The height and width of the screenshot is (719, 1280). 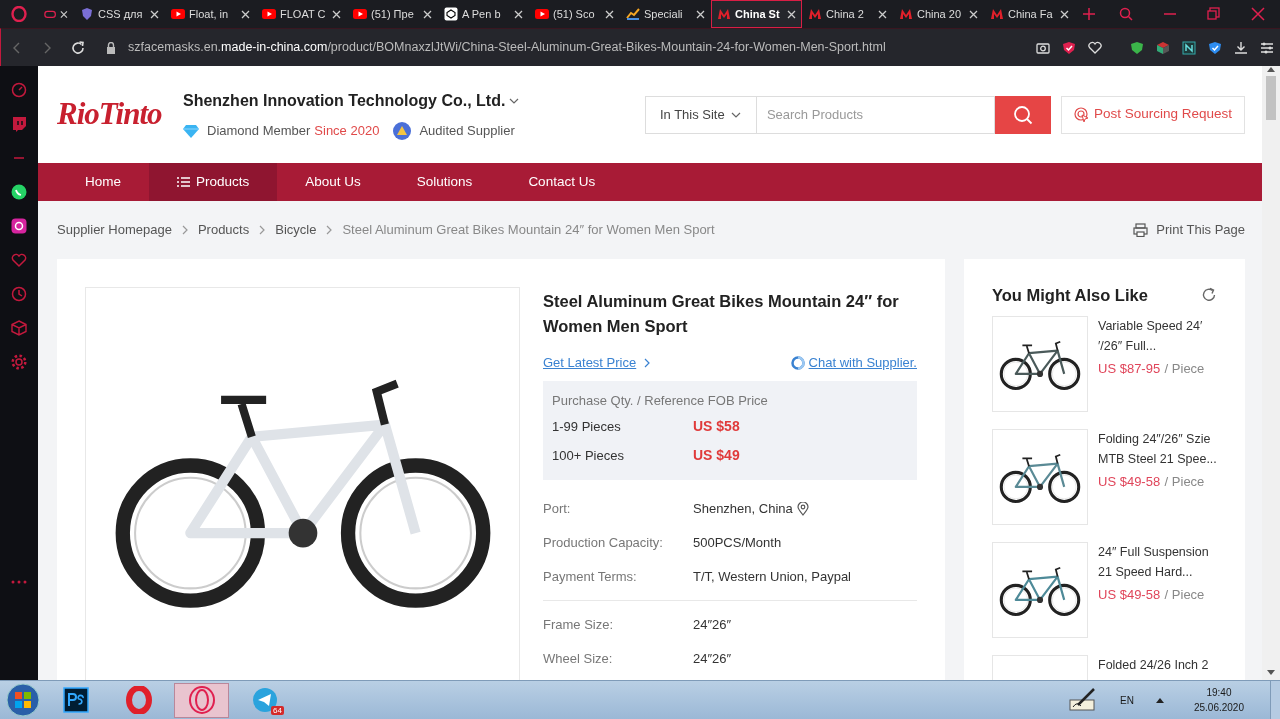 I want to click on spec-label: Payment Terms:, so click(x=590, y=577).